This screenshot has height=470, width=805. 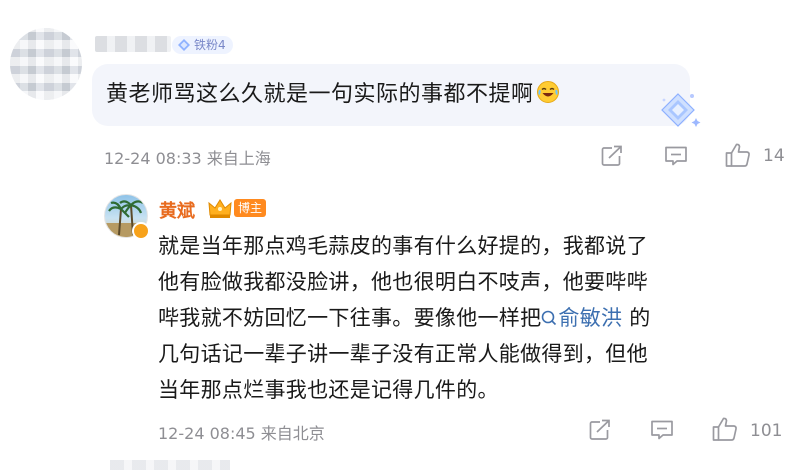 I want to click on reply-line: 几句话记一辈子讲一辈子没有正常人能做得到，但他, so click(x=403, y=354).